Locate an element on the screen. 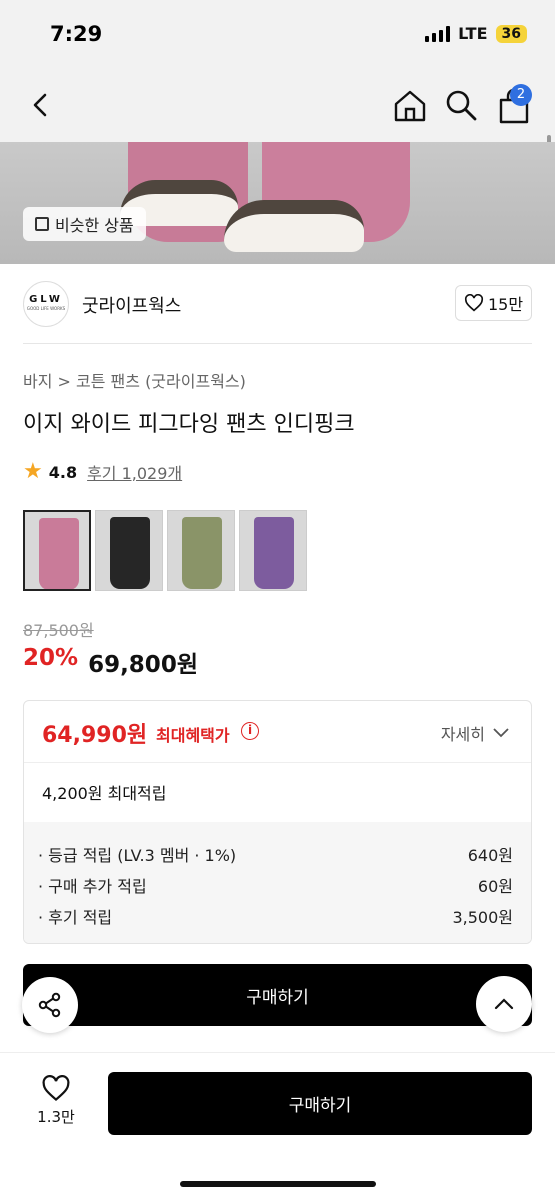 The height and width of the screenshot is (1200, 555). status-bar: 7:29 LTE 36 is located at coordinates (277, 35).